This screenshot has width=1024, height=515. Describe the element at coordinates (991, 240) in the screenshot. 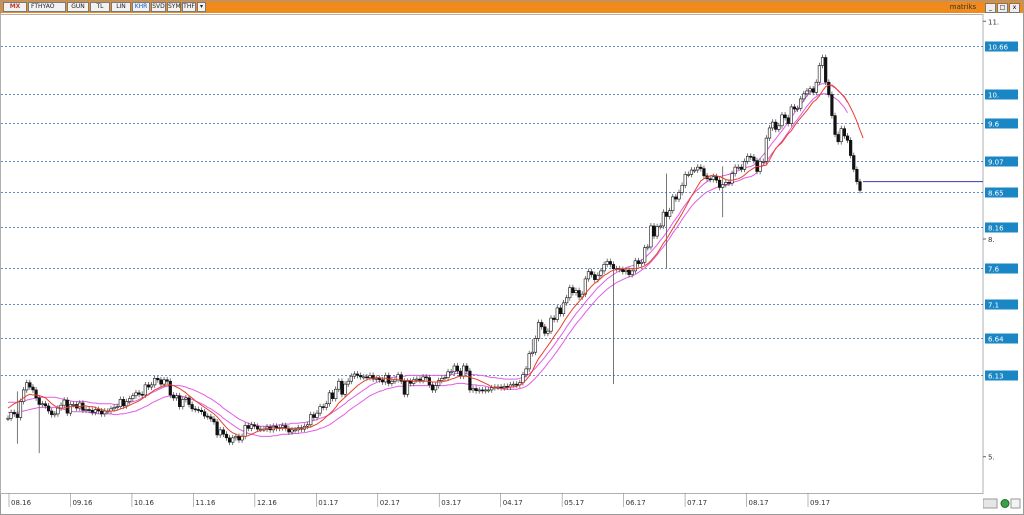

I see `y-tick-label: 8.` at that location.